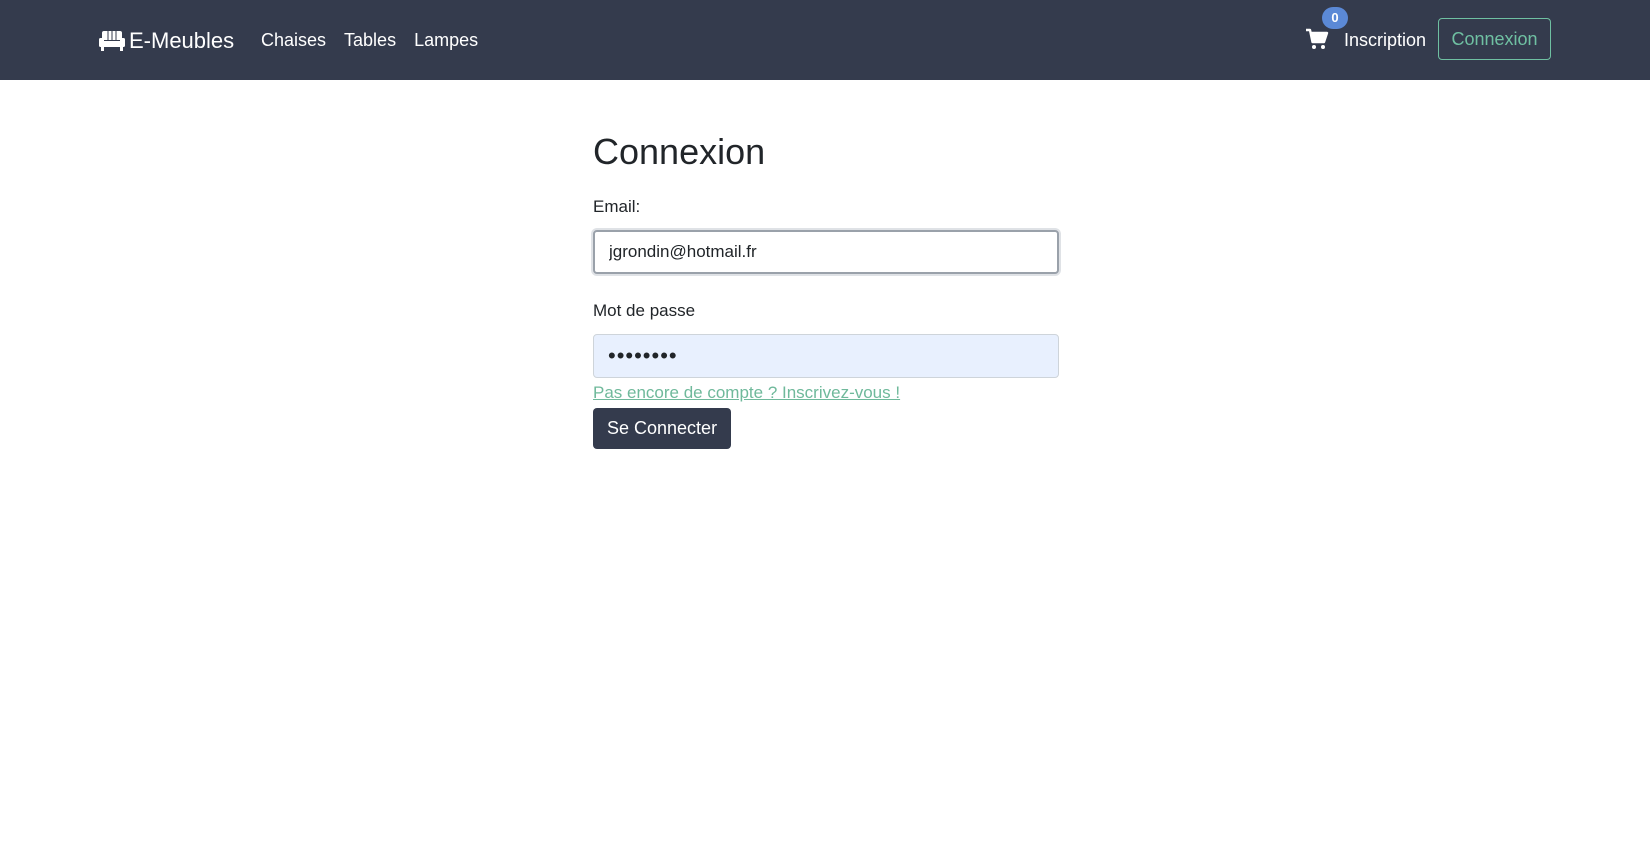 This screenshot has width=1650, height=841. What do you see at coordinates (1385, 40) in the screenshot?
I see `nav-link-inscription: Inscription` at bounding box center [1385, 40].